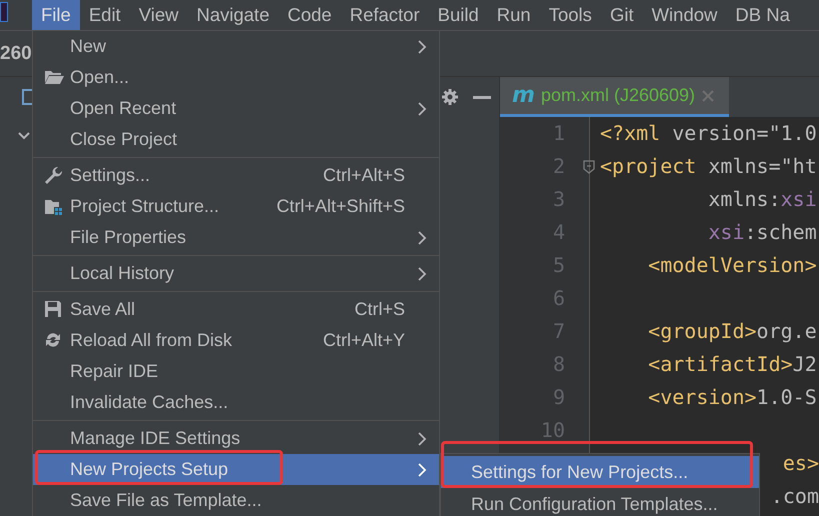 This screenshot has height=516, width=819. Describe the element at coordinates (708, 133) in the screenshot. I see `code-line: <?xml version="1.0` at that location.